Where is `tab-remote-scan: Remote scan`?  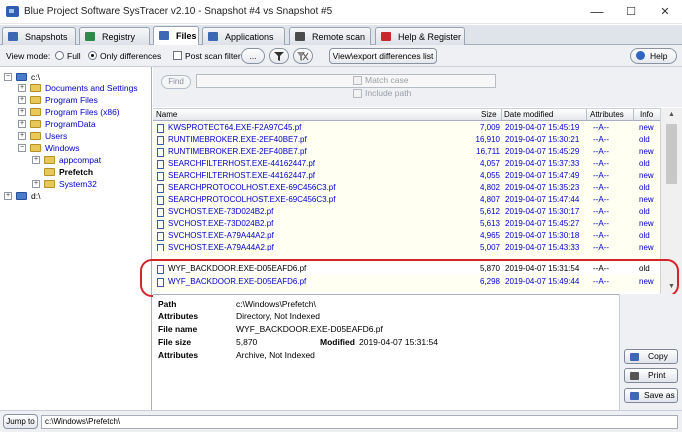 tab-remote-scan: Remote scan is located at coordinates (330, 36).